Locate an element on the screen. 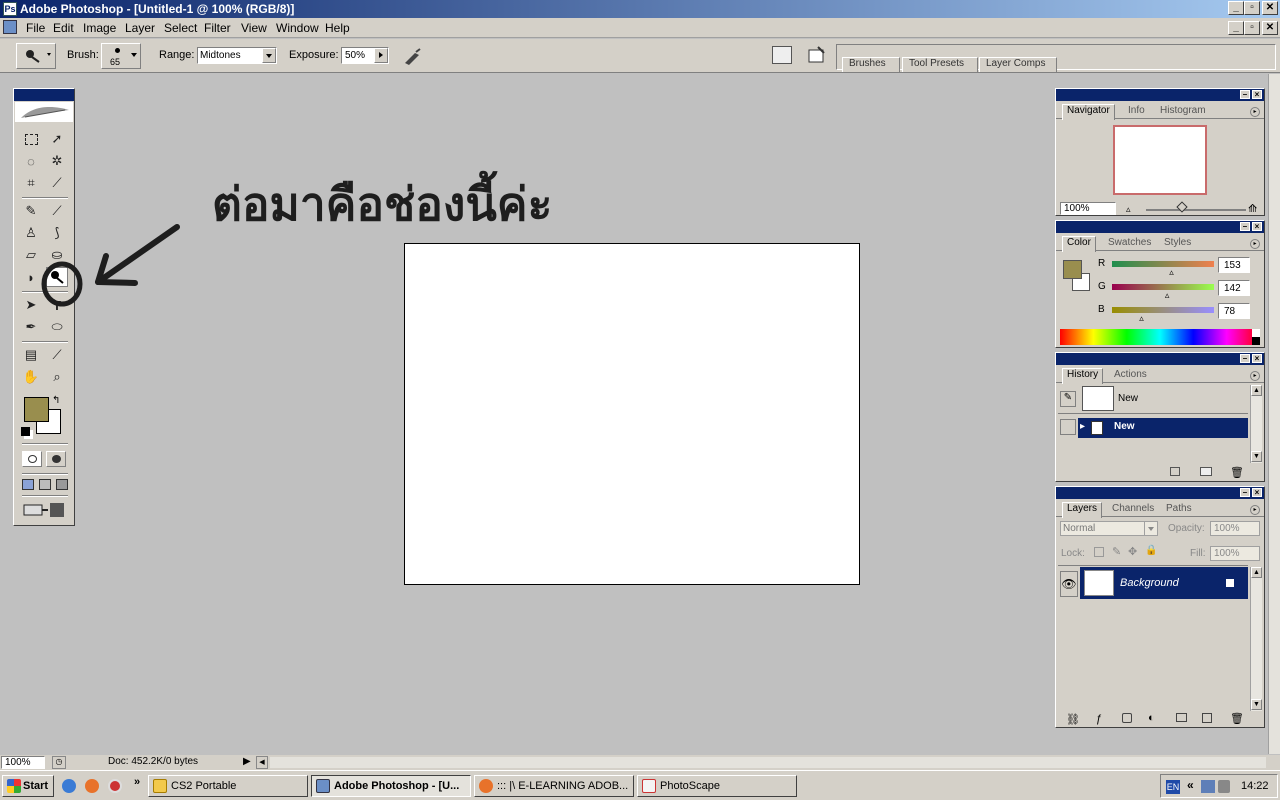 The image size is (1280, 800). lock-transparency-icon is located at coordinates (1099, 552).